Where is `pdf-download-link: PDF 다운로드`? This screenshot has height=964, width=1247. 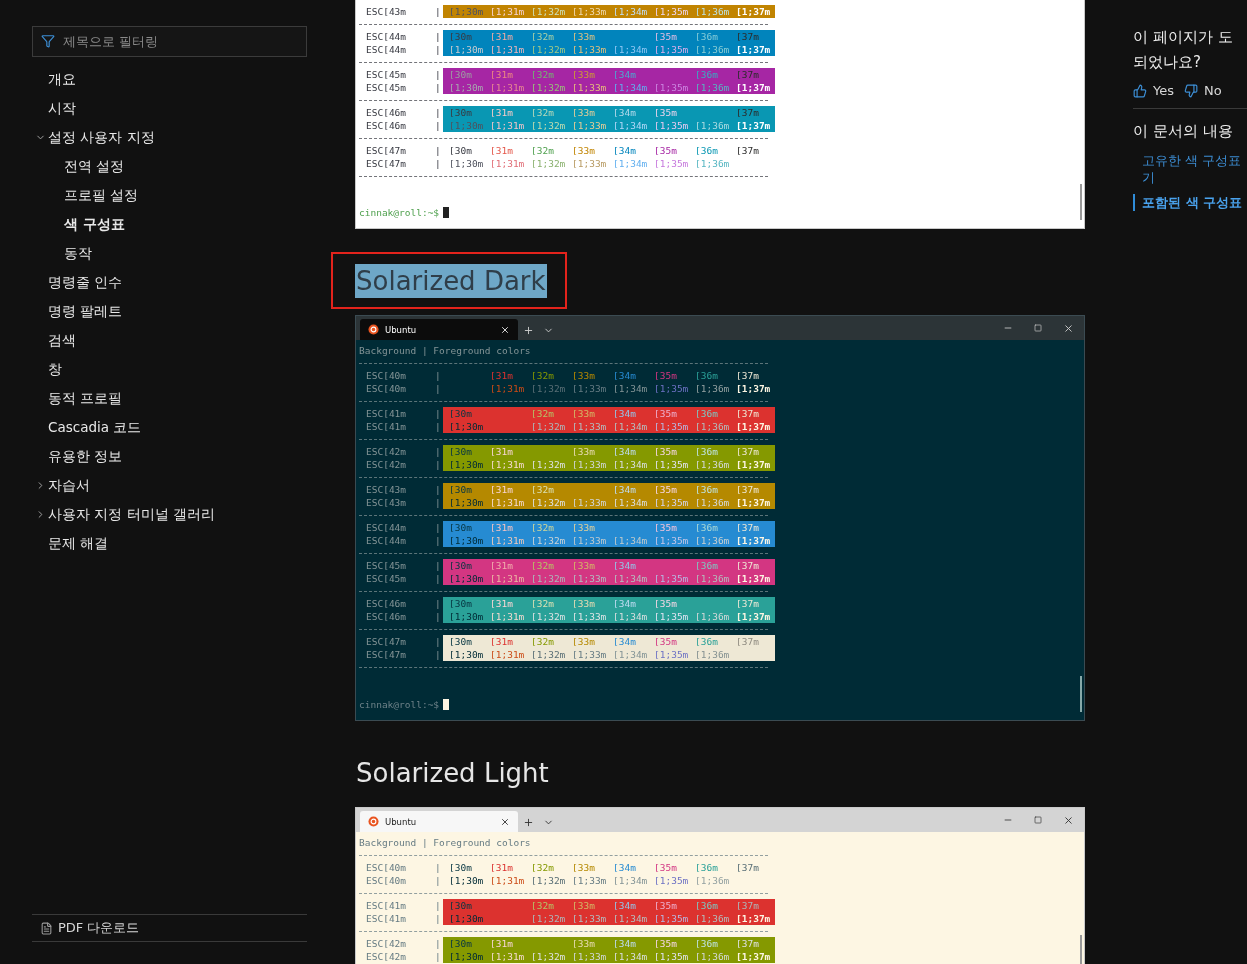 pdf-download-link: PDF 다운로드 is located at coordinates (90, 928).